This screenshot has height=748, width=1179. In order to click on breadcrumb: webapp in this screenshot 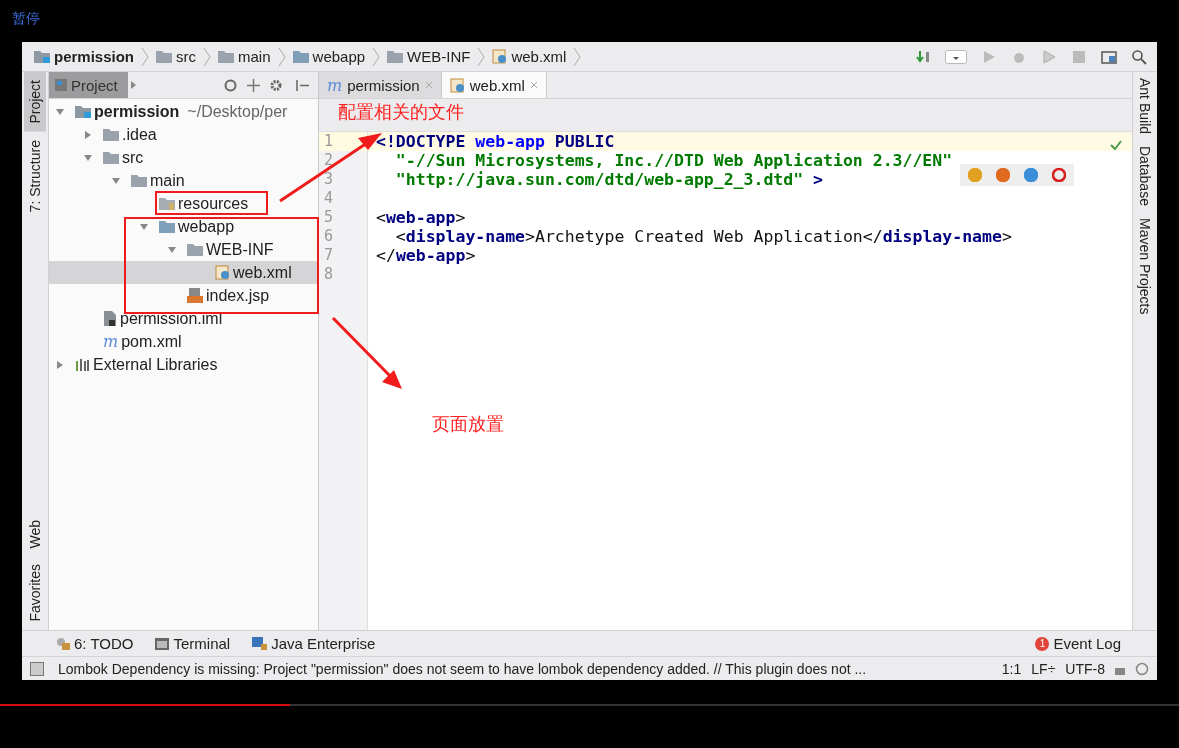, I will do `click(329, 56)`.